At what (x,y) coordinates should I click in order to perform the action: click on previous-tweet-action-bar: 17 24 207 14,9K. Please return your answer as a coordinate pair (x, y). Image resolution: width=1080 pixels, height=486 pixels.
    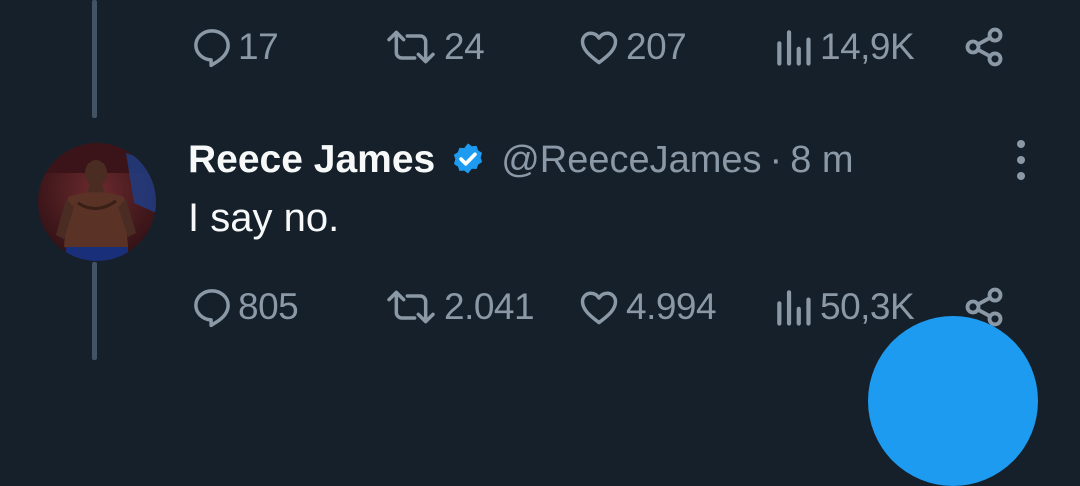
    Looking at the image, I should click on (610, 47).